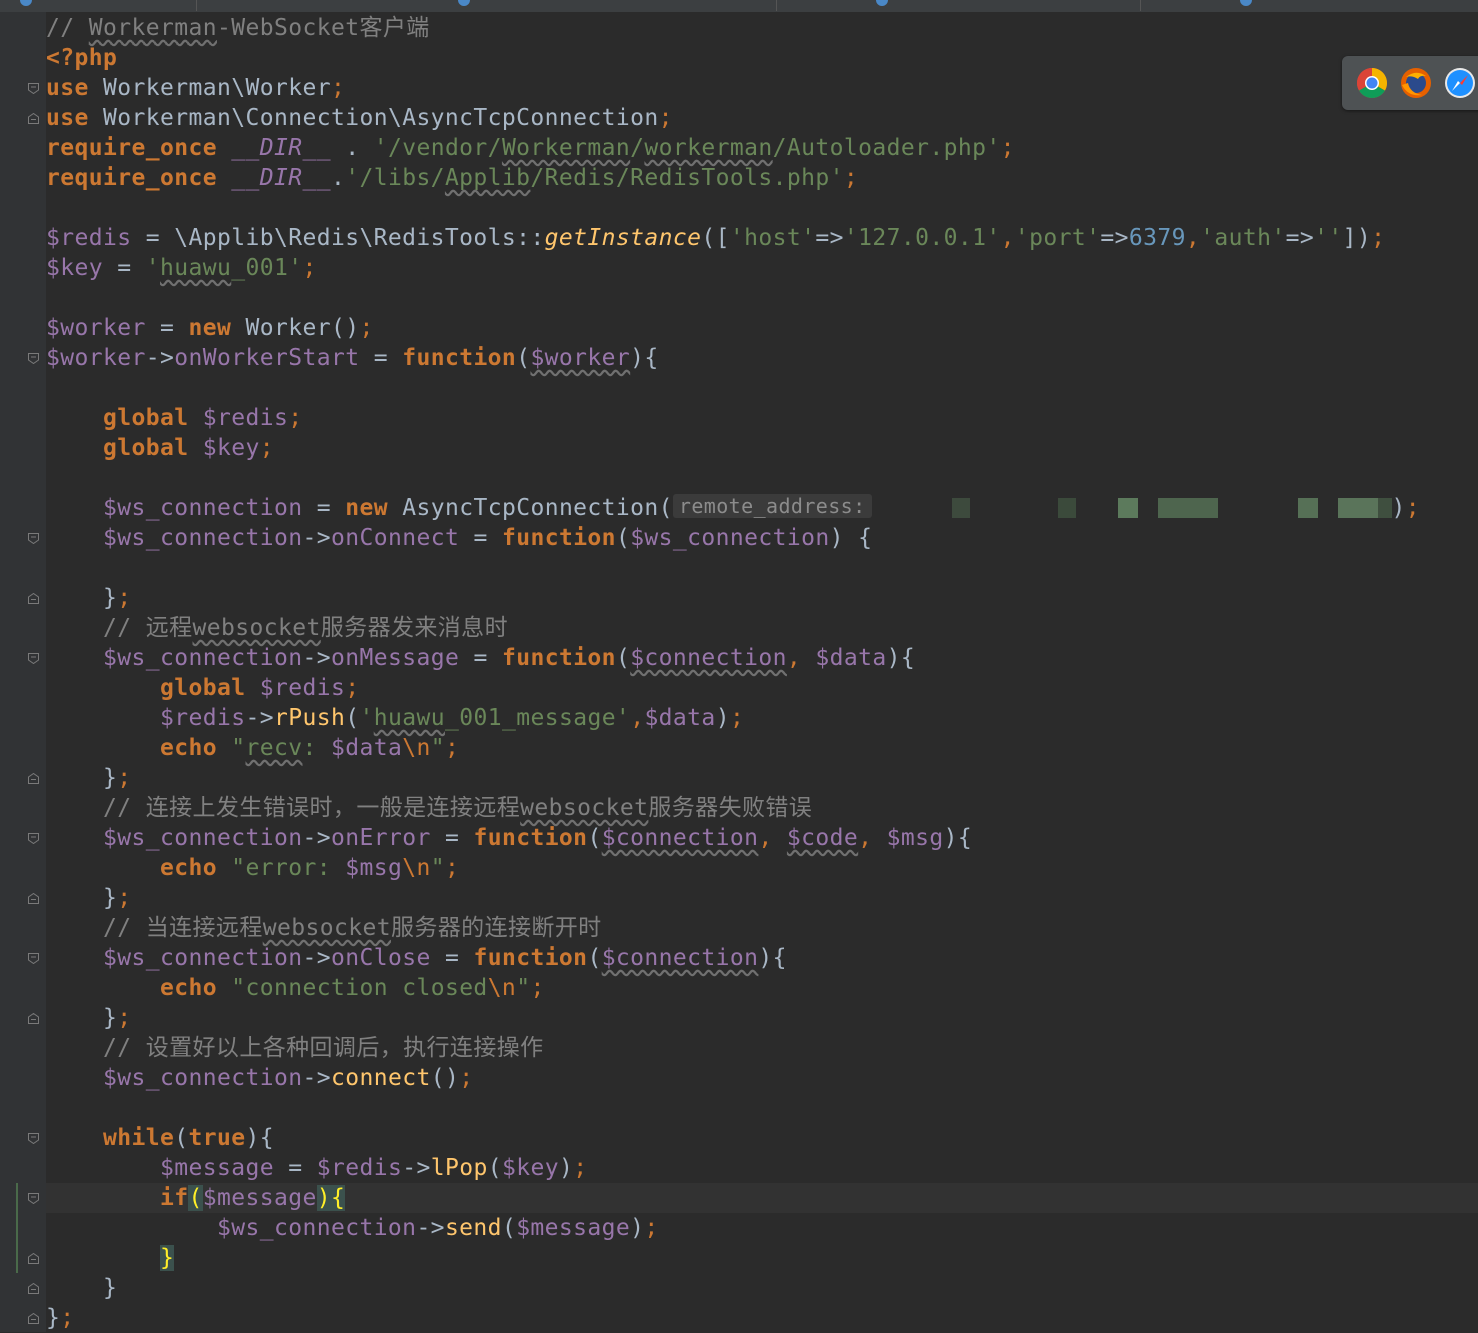  What do you see at coordinates (429, 808) in the screenshot?
I see `code-line: // 连接上发生错误时，一般是连接远程websocket服务器失败错误` at bounding box center [429, 808].